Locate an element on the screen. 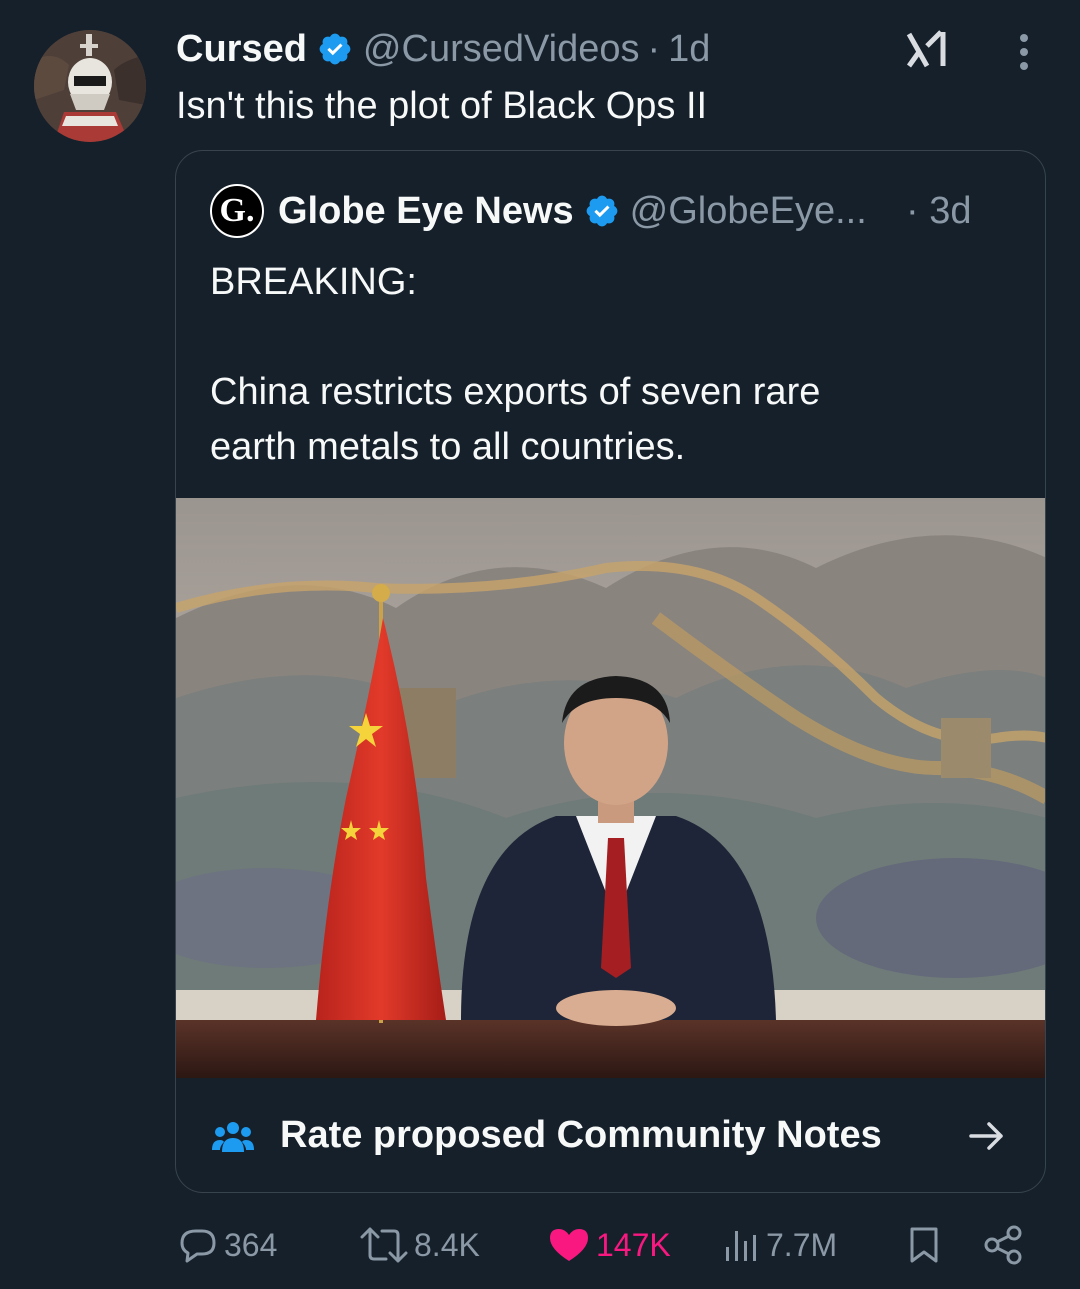 Image resolution: width=1080 pixels, height=1289 pixels. views-button: 7.7M is located at coordinates (779, 1245).